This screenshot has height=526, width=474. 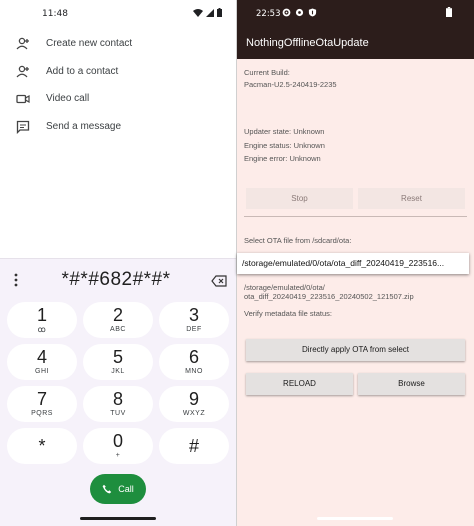 I want to click on create-new-contact-item: Create new contact, so click(x=118, y=44).